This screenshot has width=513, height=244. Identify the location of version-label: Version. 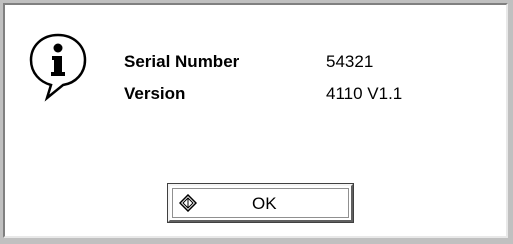
(155, 93).